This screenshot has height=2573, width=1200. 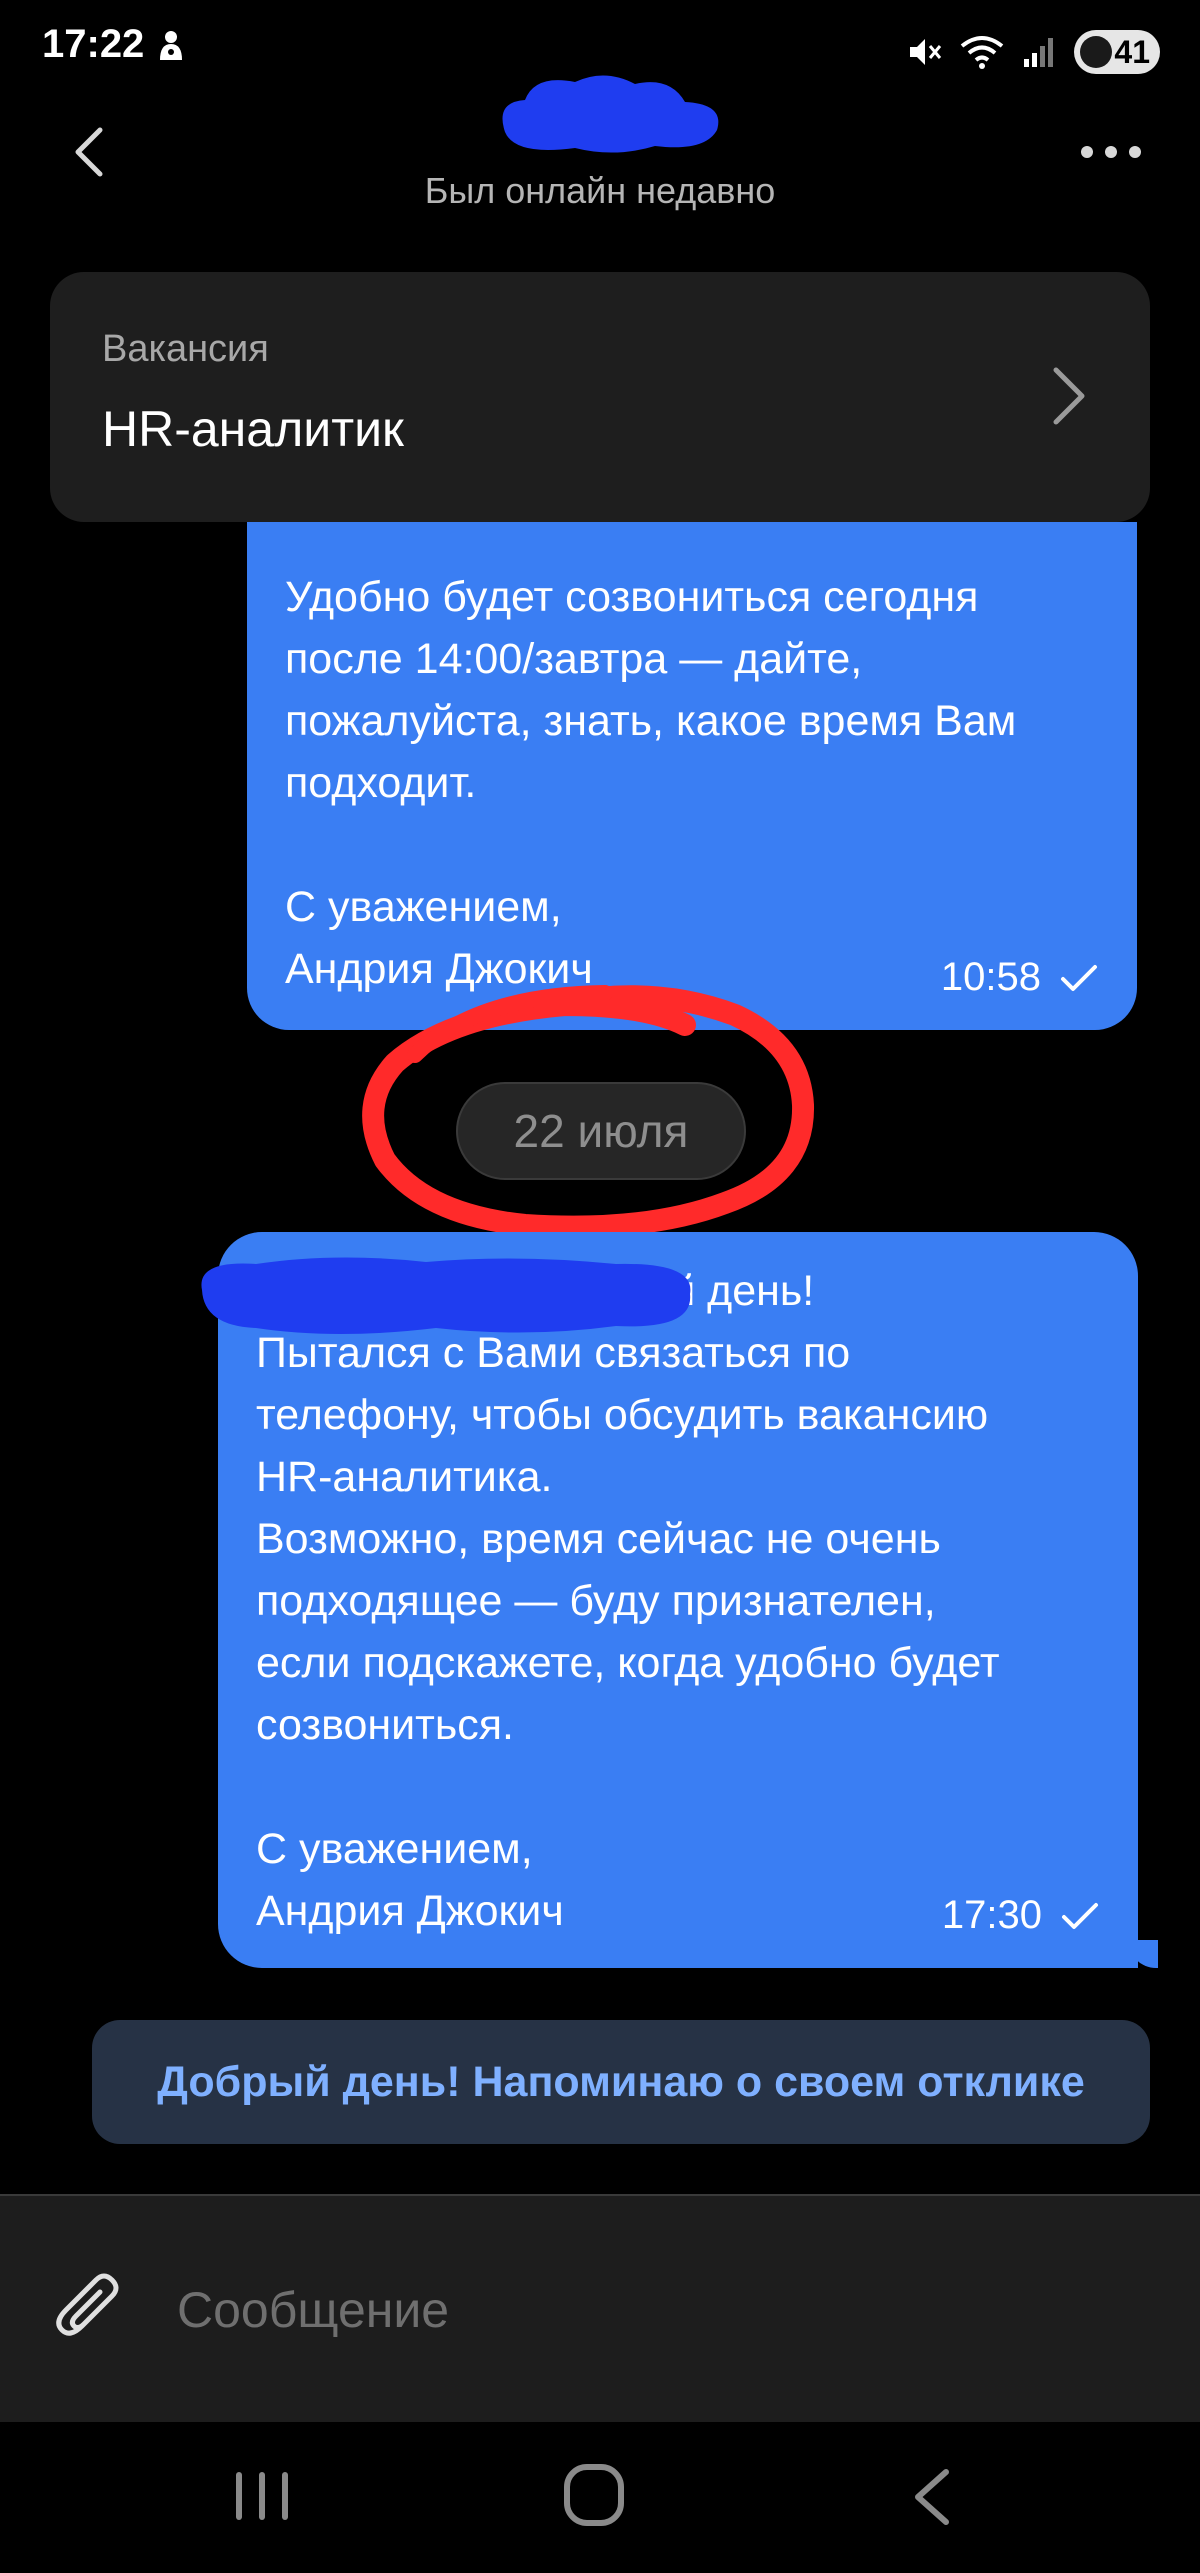 What do you see at coordinates (90, 2308) in the screenshot?
I see `paperclip-icon` at bounding box center [90, 2308].